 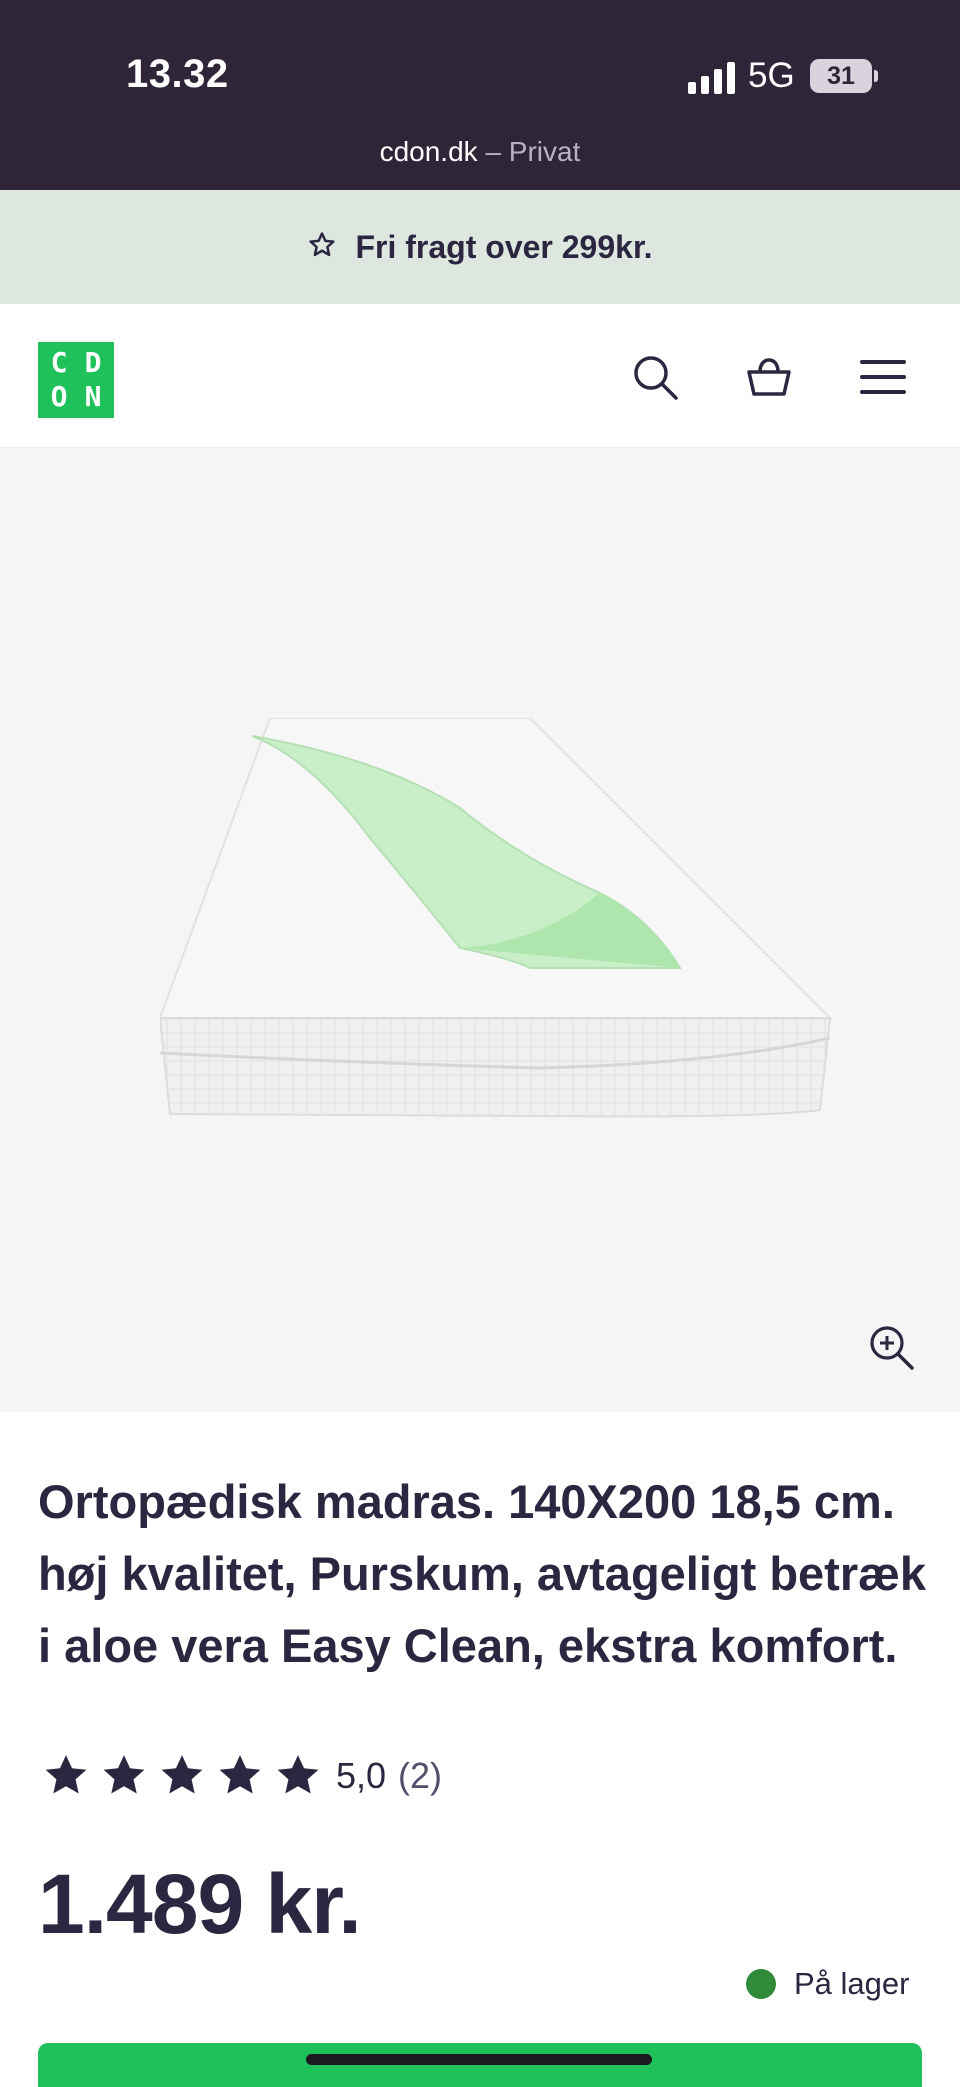 I want to click on add-to-cart-button, so click(x=480, y=2065).